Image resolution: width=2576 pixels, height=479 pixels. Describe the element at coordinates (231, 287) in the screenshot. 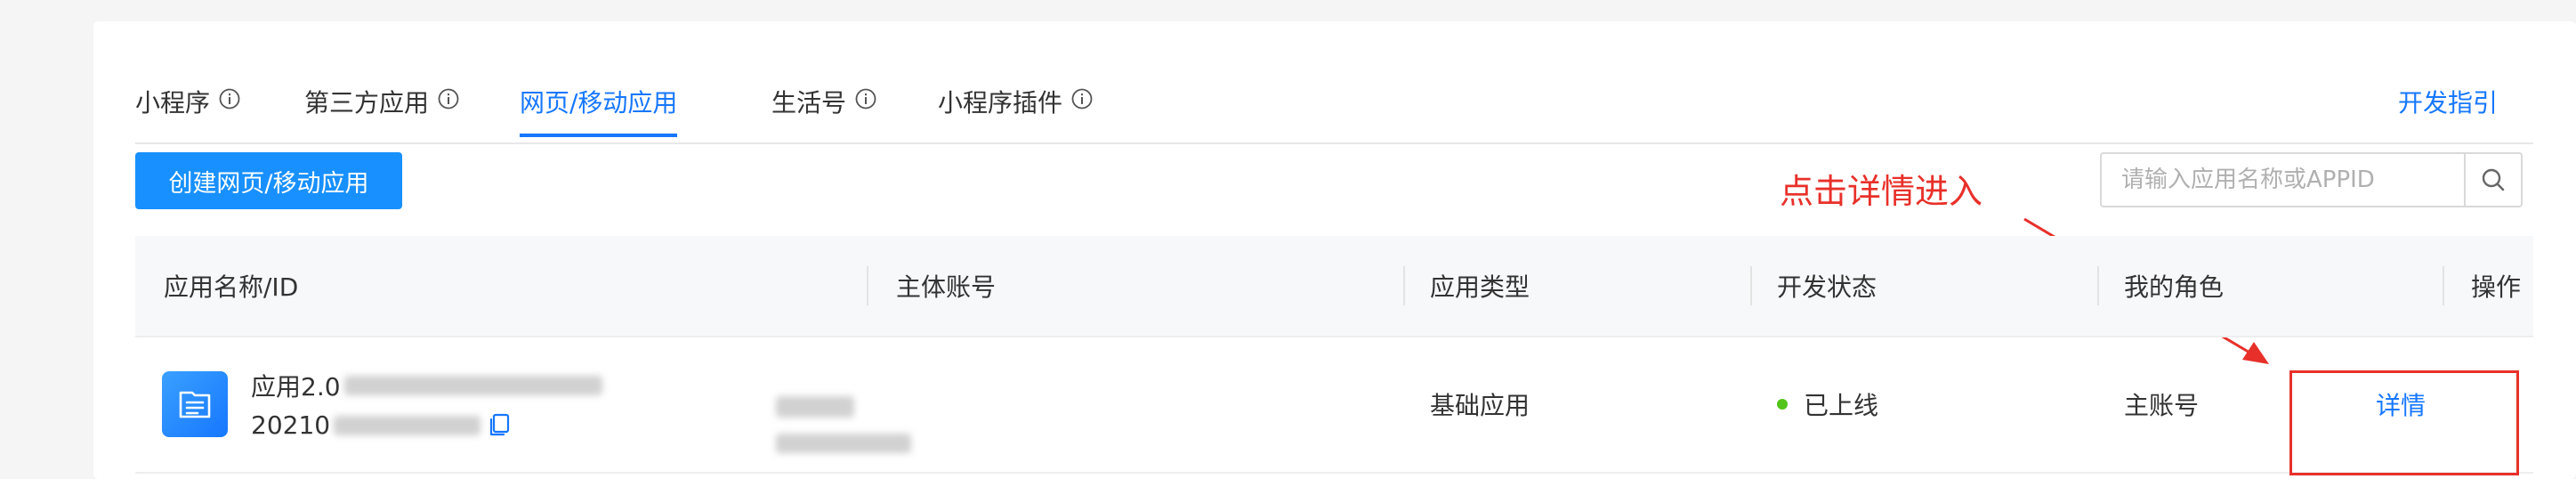

I see `column-header-name: 应用名称/ID` at that location.